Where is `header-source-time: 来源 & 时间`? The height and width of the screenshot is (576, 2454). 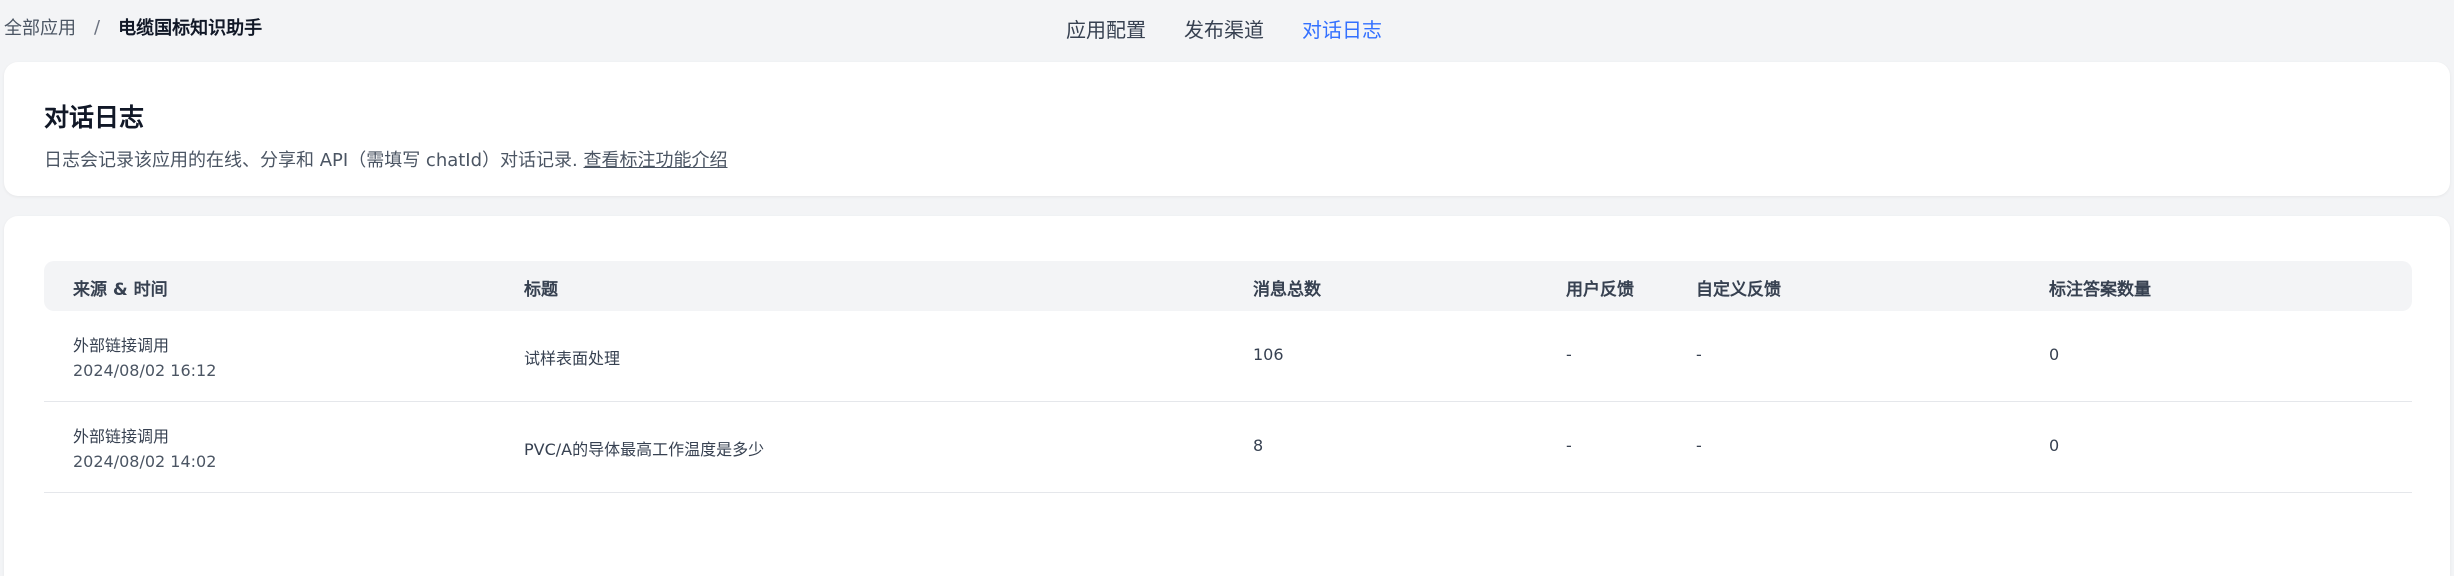
header-source-time: 来源 & 时间 is located at coordinates (120, 290).